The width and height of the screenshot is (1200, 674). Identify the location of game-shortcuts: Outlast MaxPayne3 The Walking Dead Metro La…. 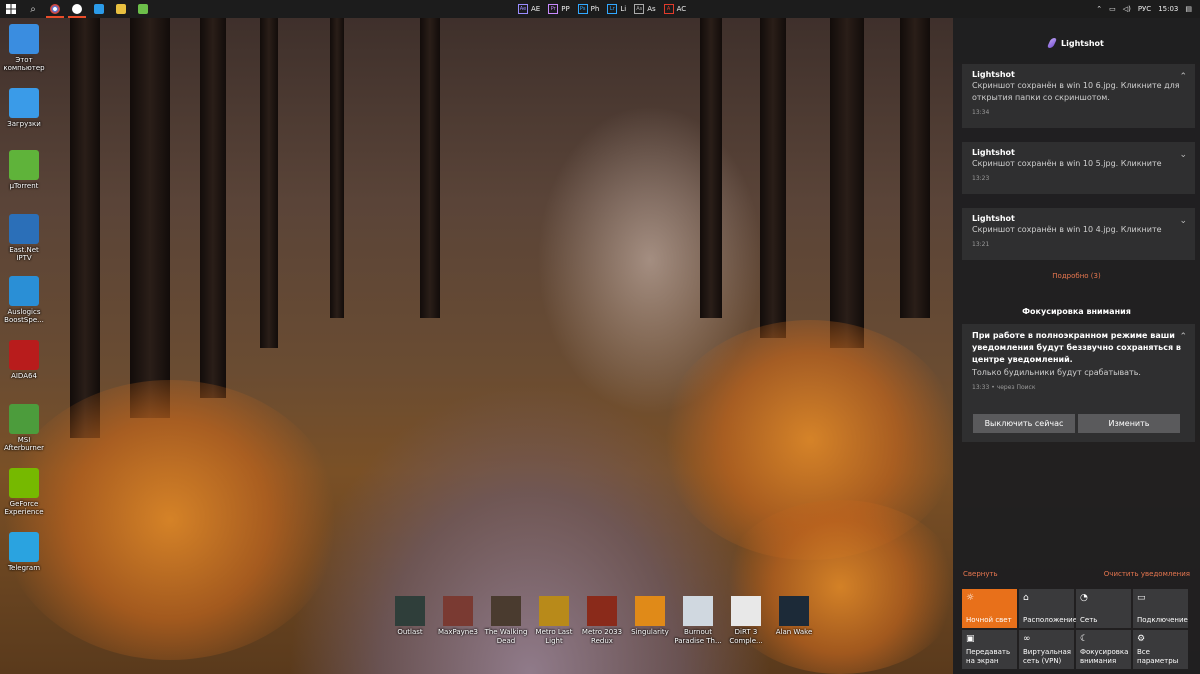
(602, 621).